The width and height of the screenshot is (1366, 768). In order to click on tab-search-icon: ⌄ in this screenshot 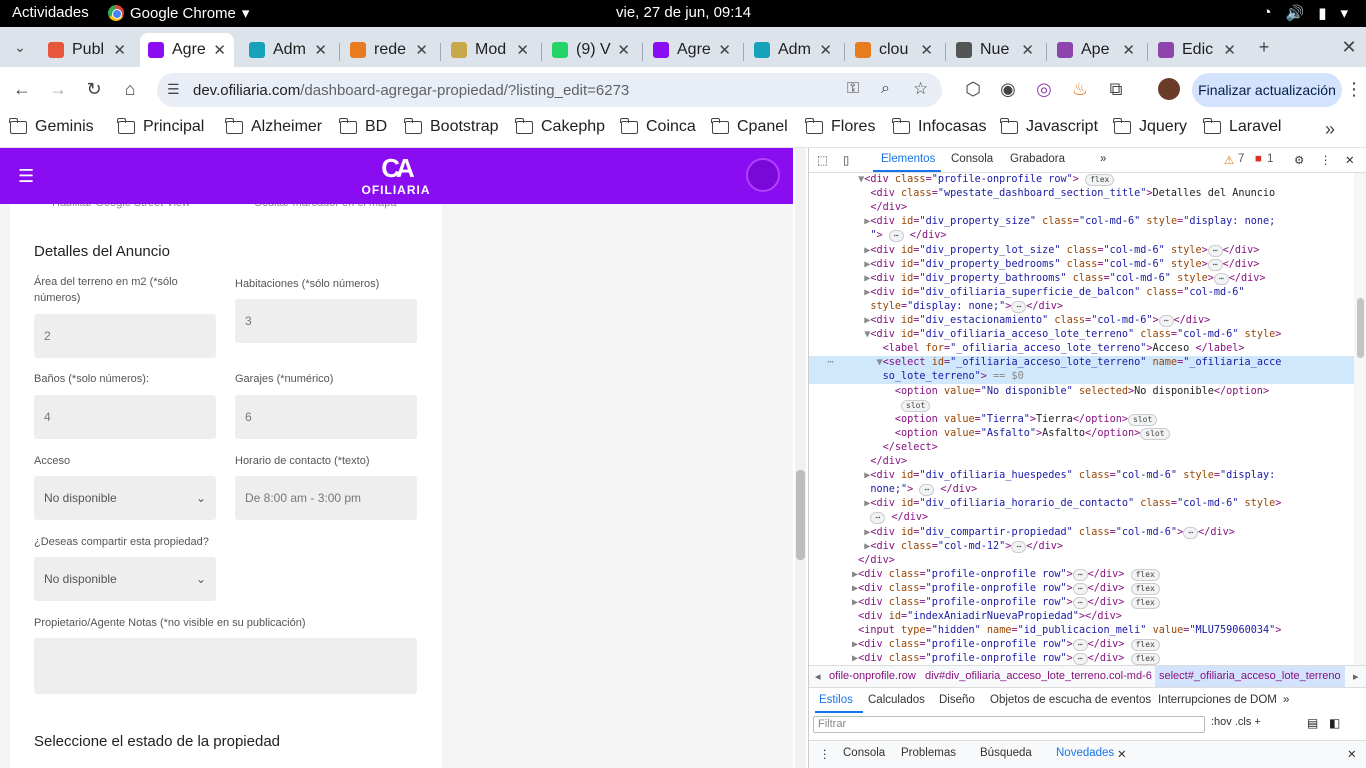, I will do `click(20, 47)`.